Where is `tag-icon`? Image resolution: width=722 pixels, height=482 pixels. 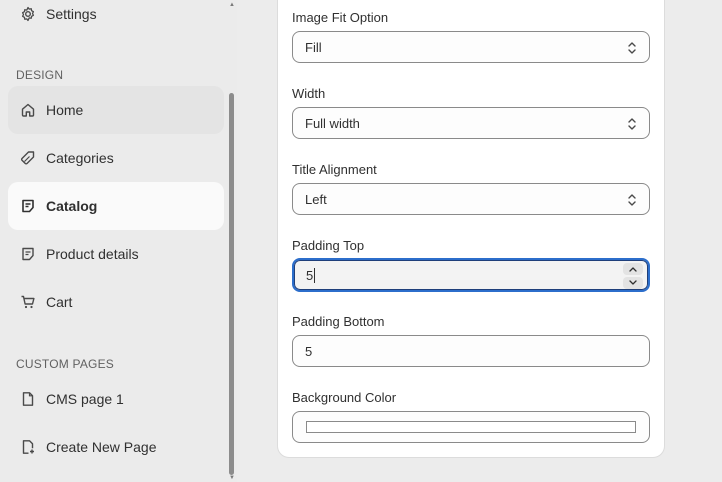 tag-icon is located at coordinates (28, 158).